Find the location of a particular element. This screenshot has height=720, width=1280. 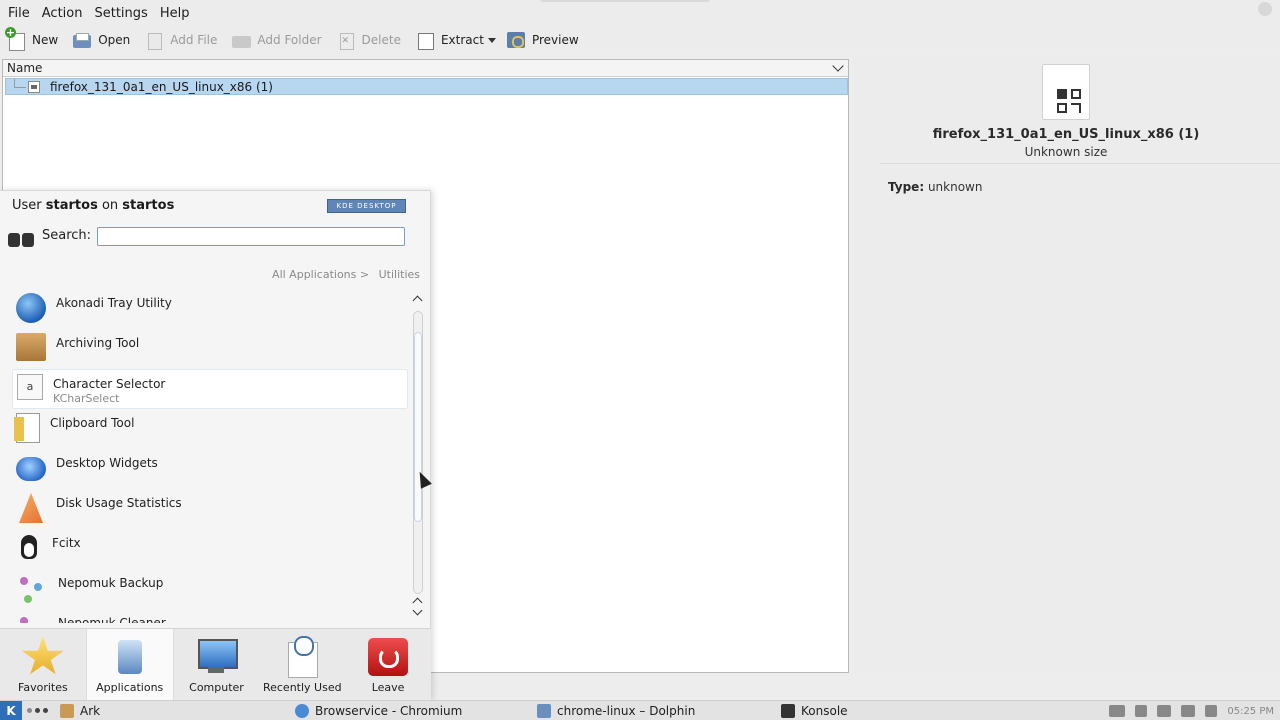

file-name: firefox_131_0a1_en_US_linux_x86 (1) is located at coordinates (161, 86).